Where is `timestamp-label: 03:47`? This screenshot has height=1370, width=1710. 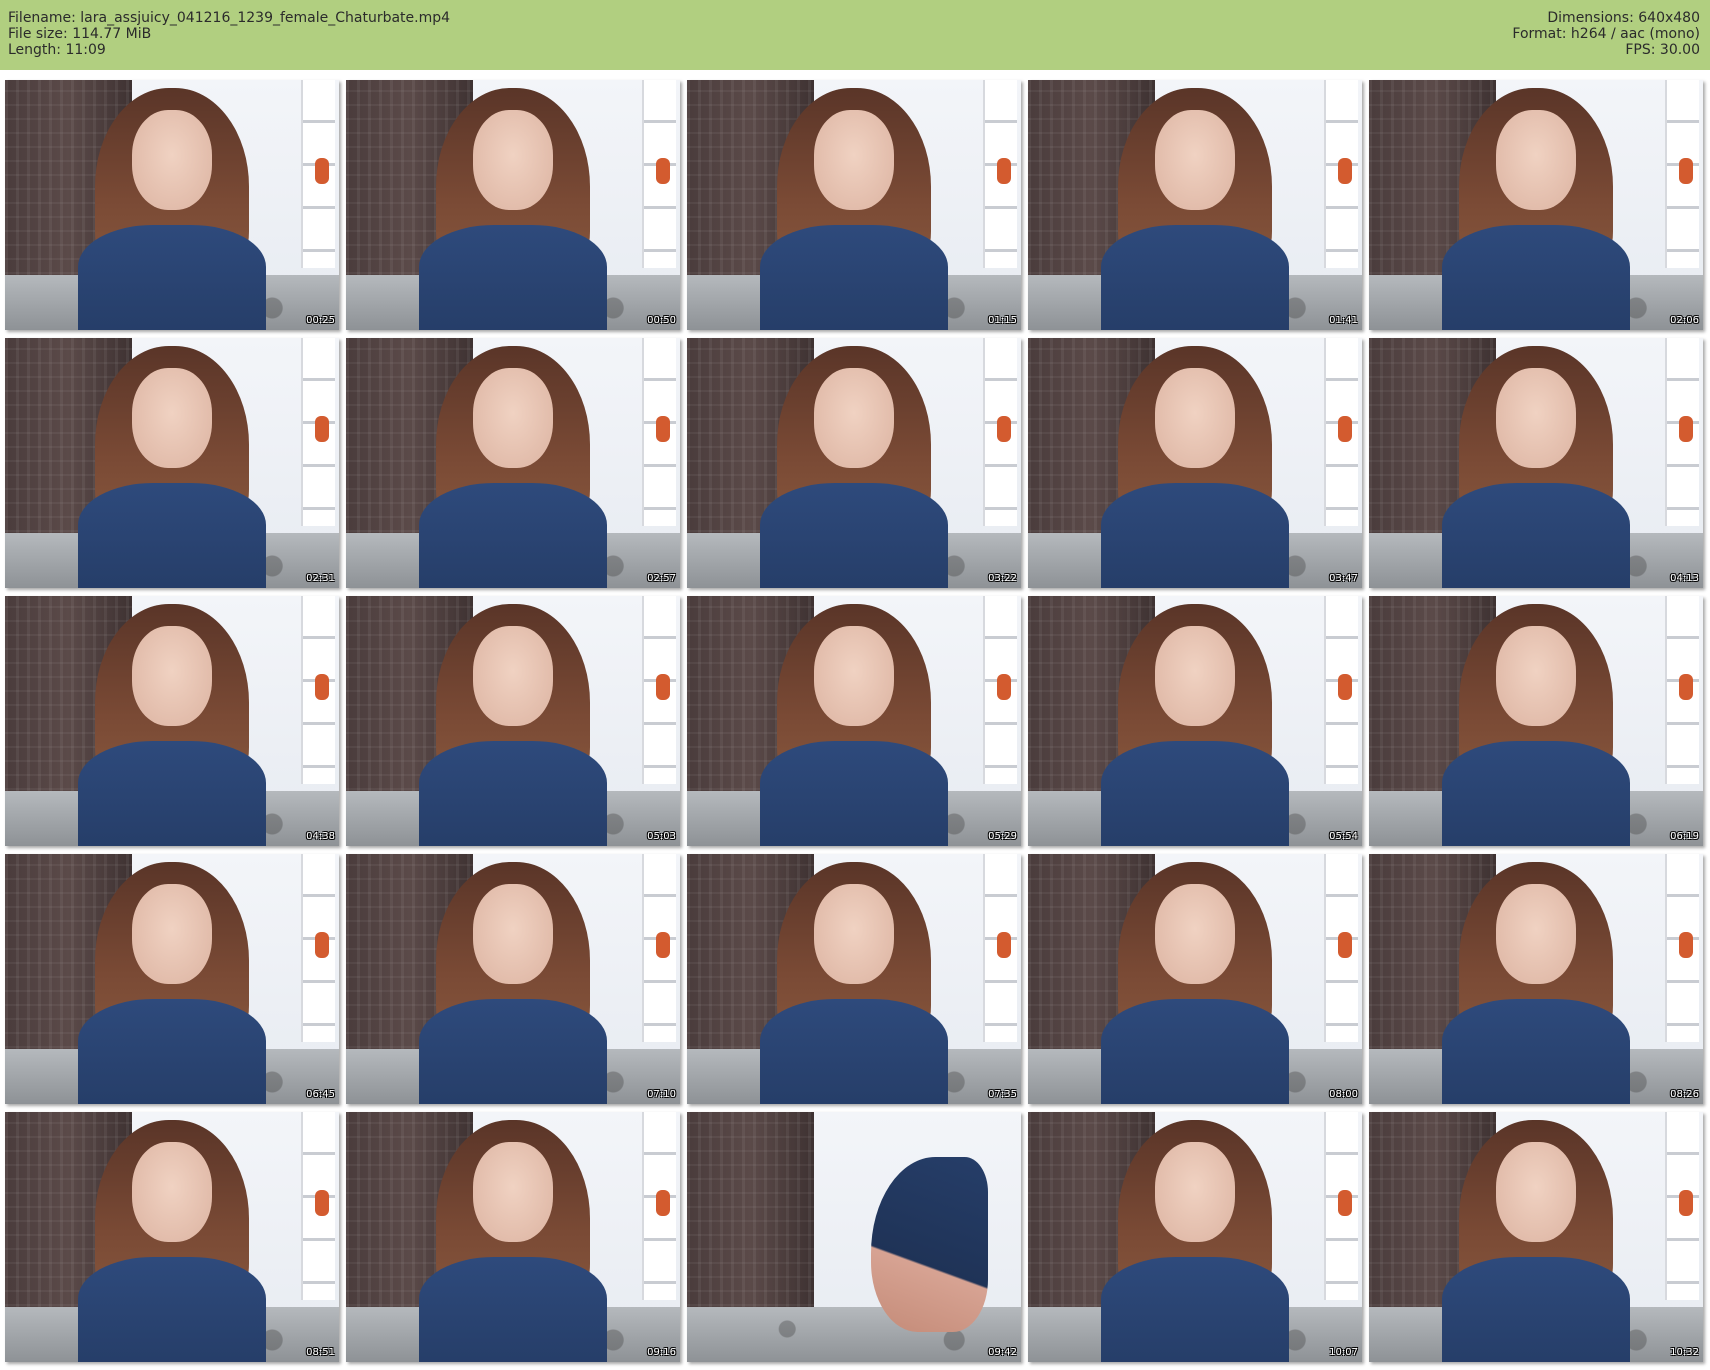
timestamp-label: 03:47 is located at coordinates (1343, 578).